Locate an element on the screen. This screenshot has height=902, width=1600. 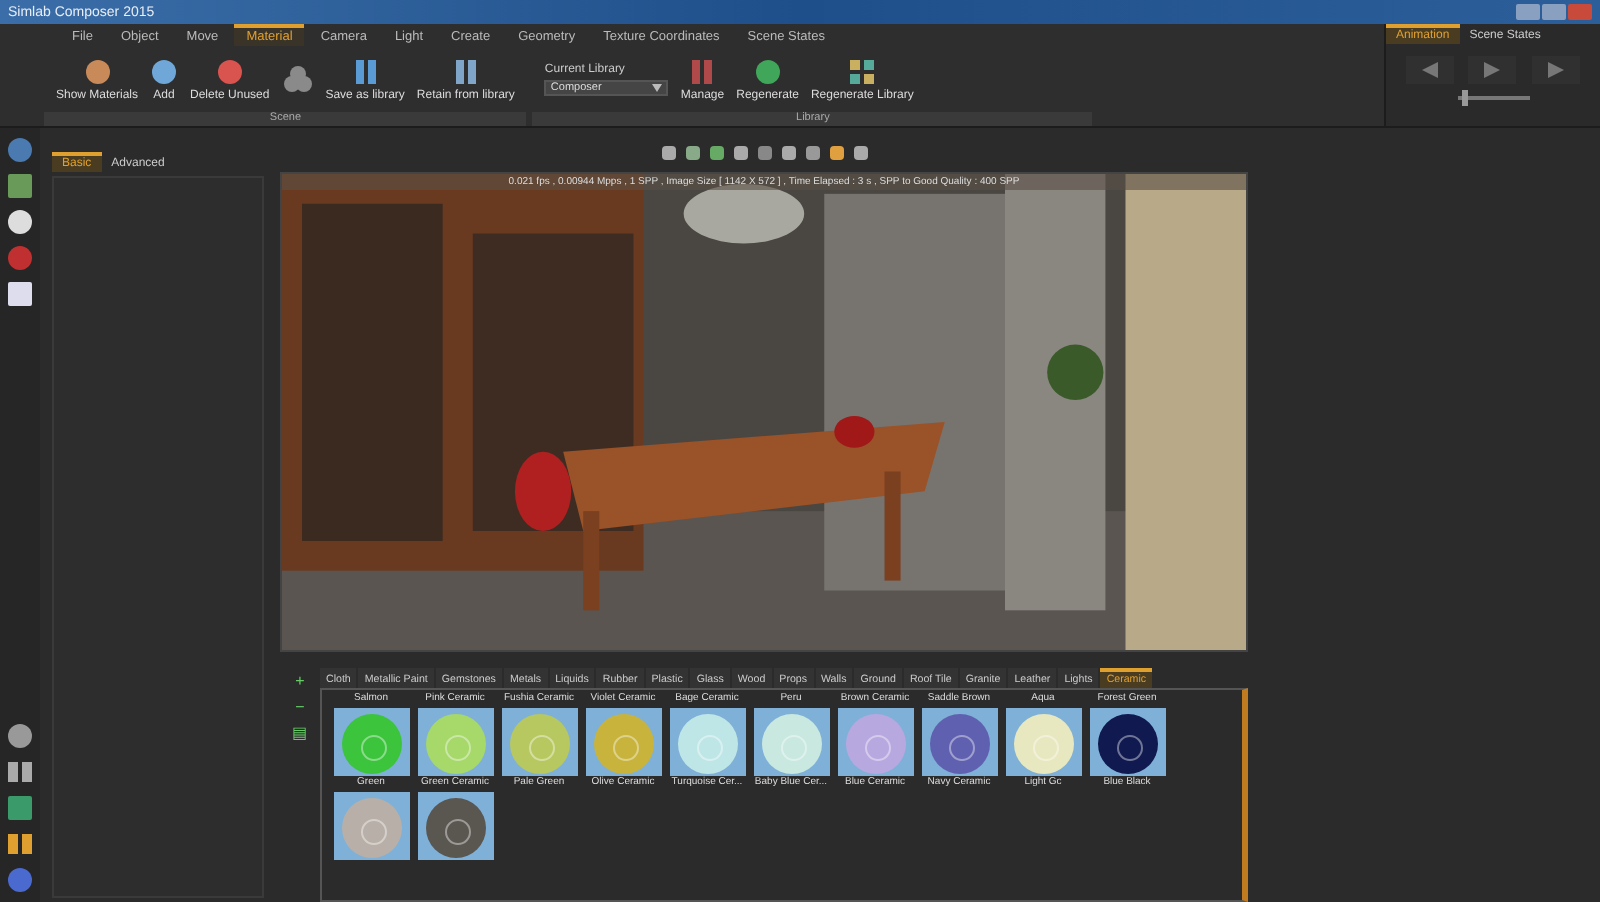
next-icon is located at coordinates (1556, 70).